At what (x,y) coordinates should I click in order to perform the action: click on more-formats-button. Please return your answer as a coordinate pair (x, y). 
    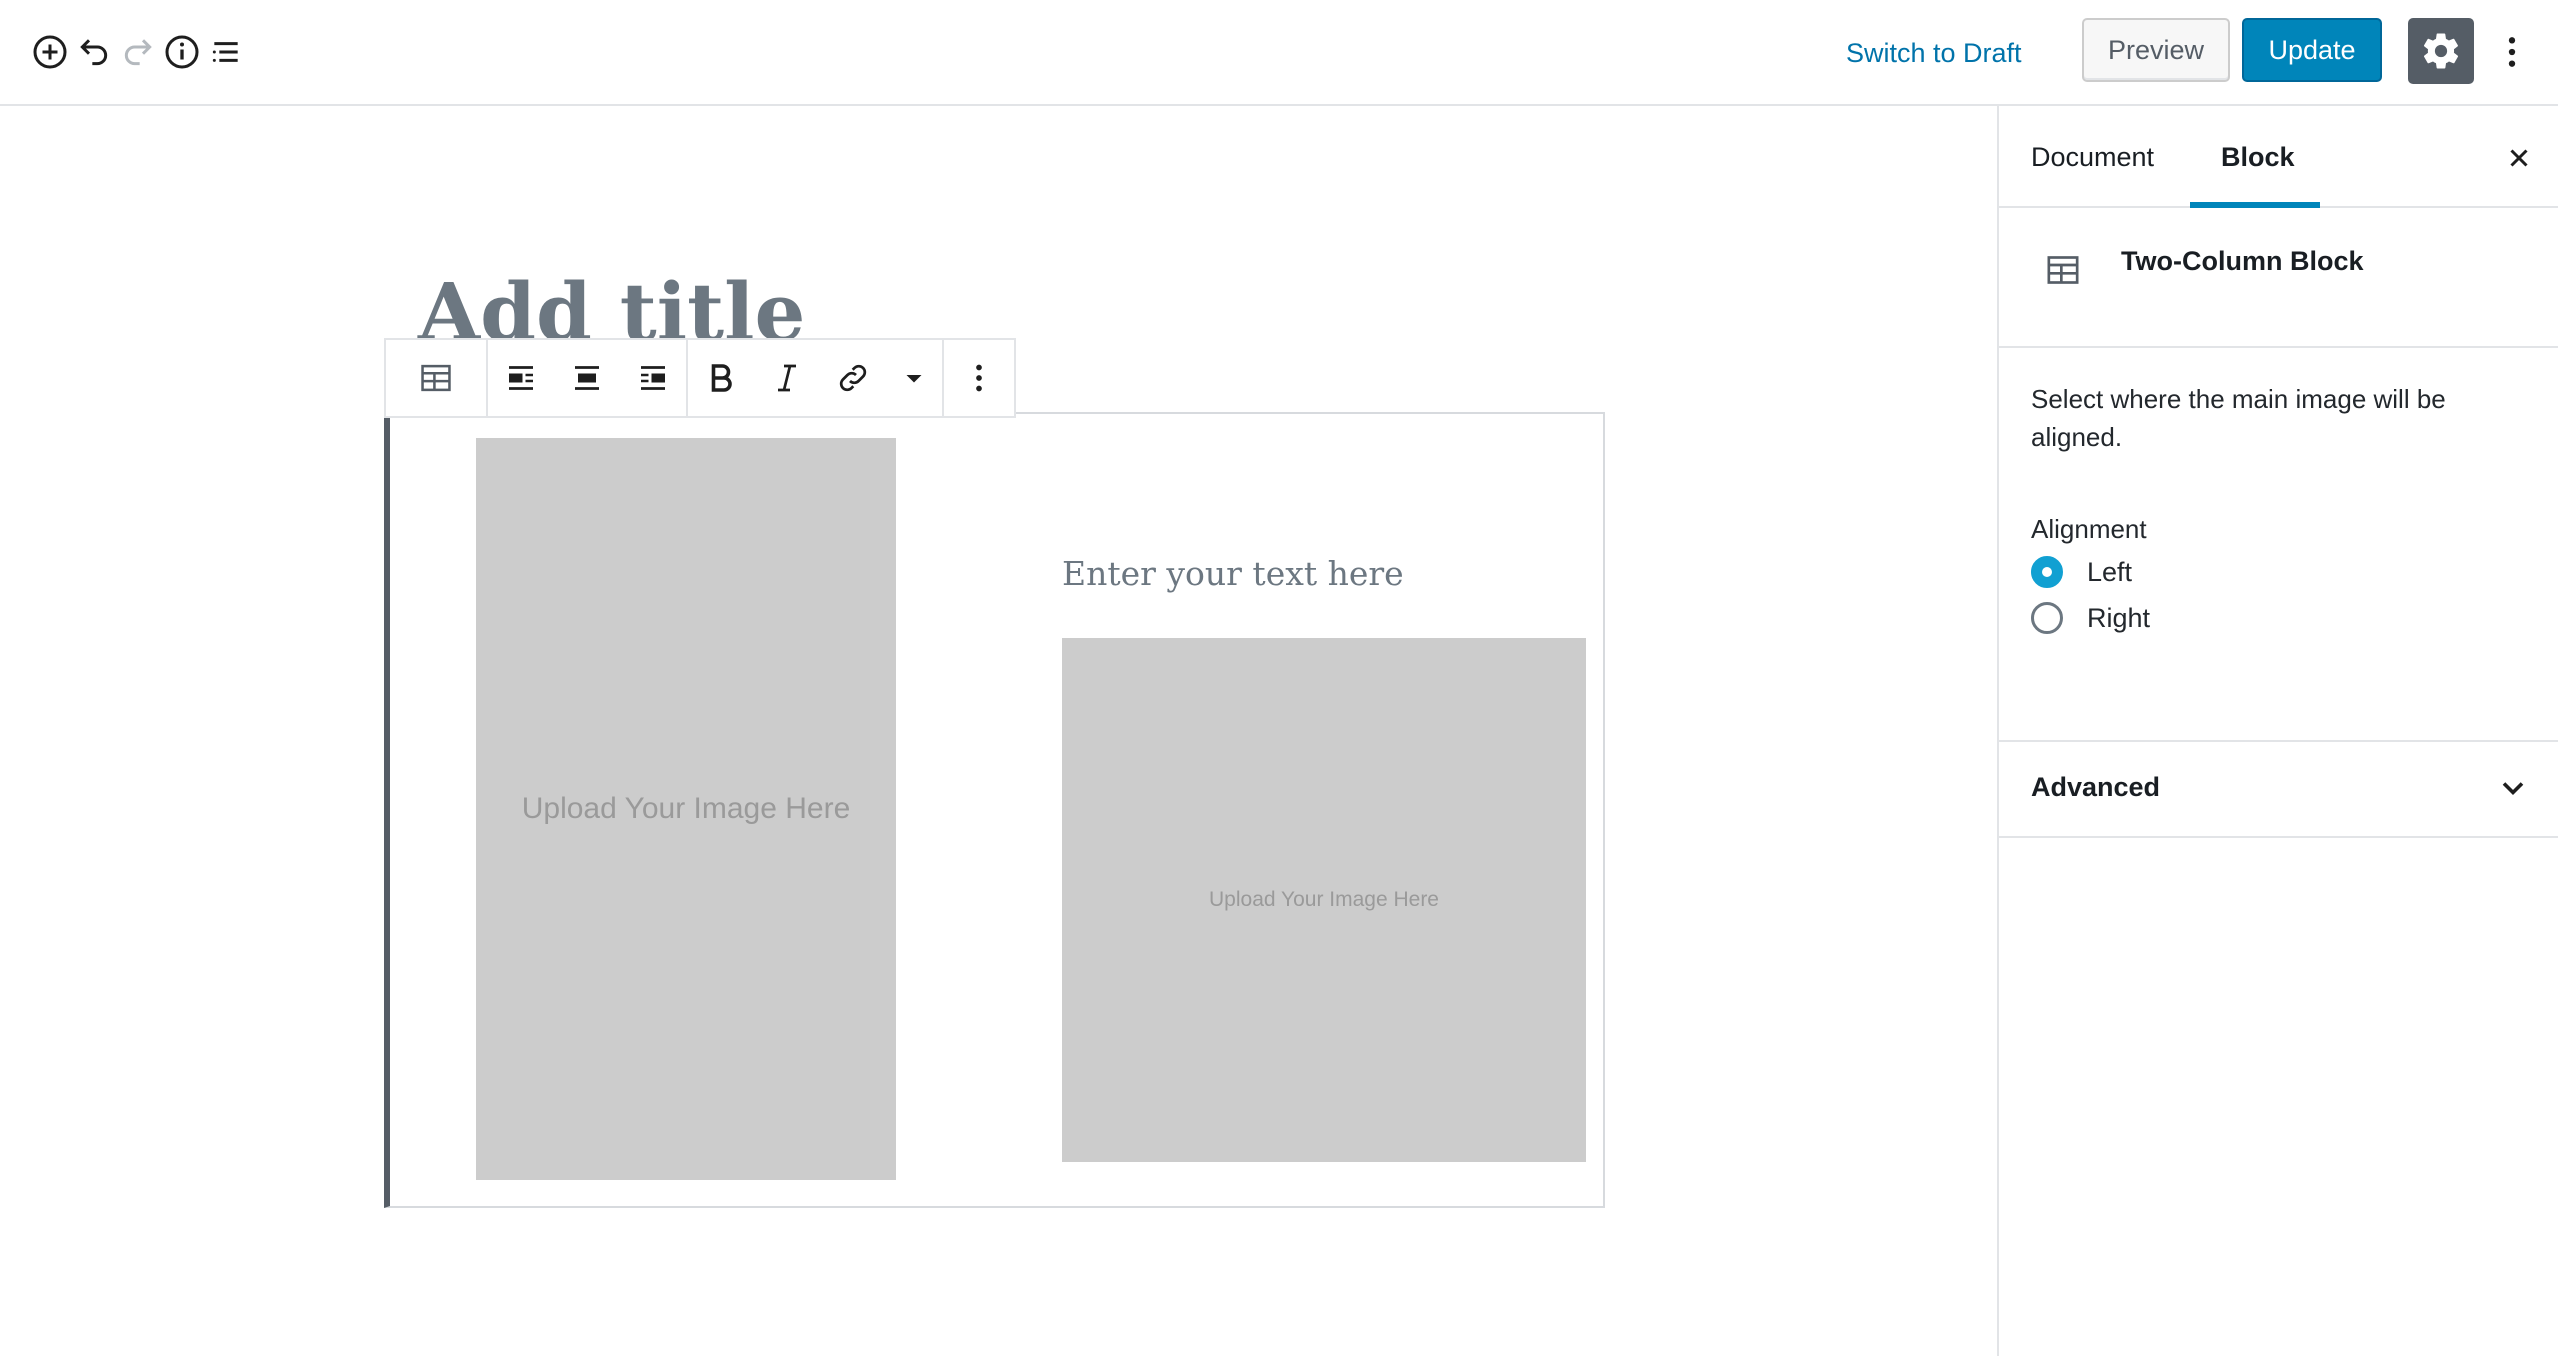
    Looking at the image, I should click on (914, 378).